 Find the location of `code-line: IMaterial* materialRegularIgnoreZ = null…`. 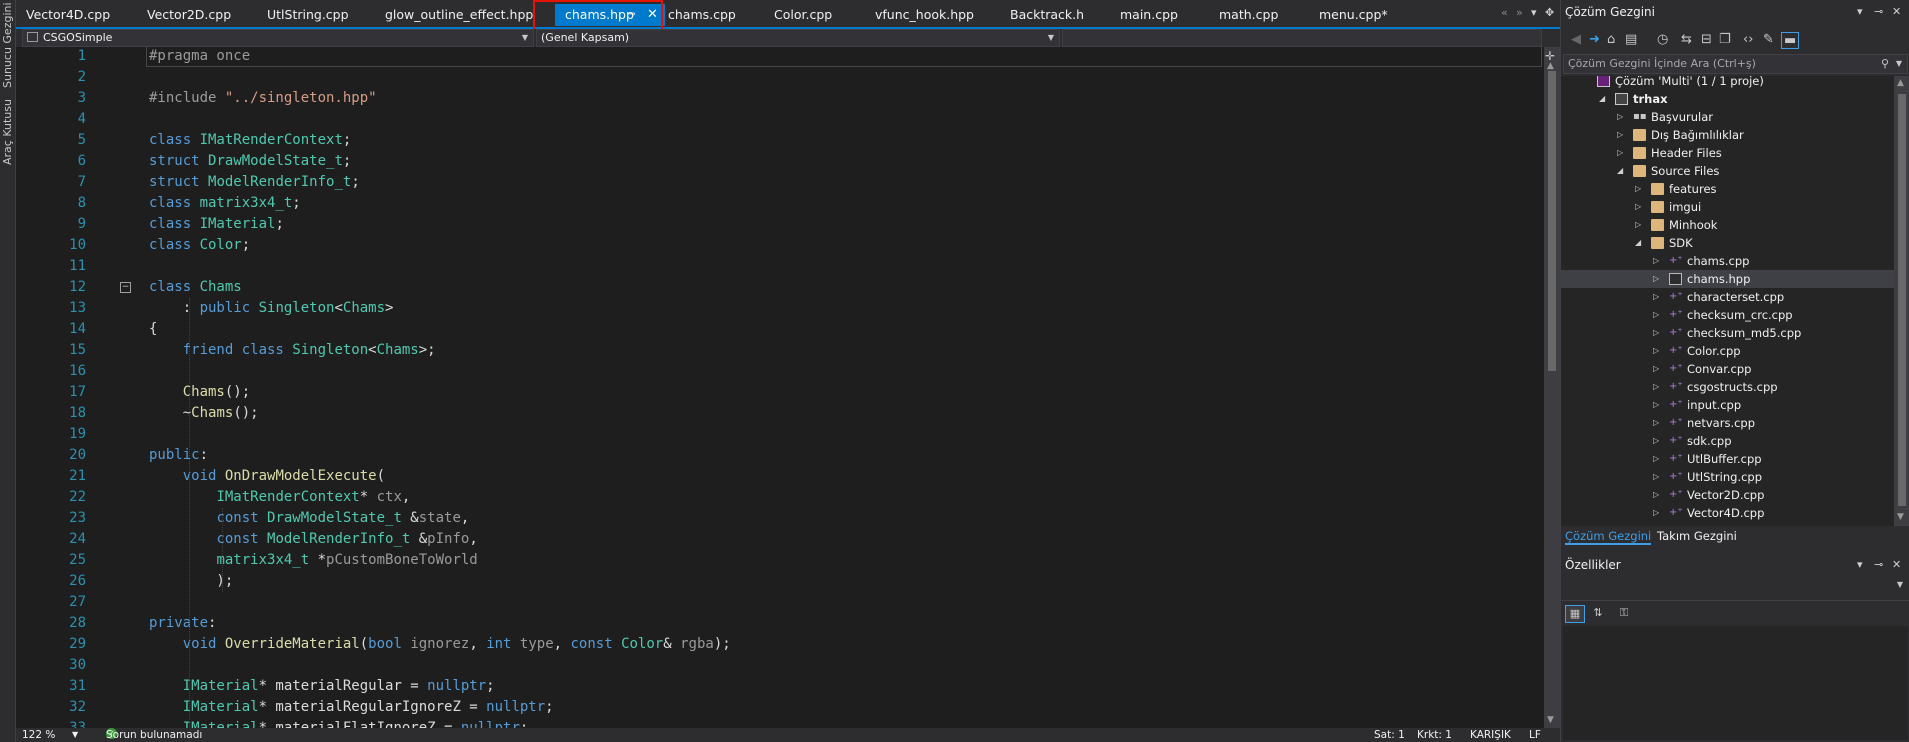

code-line: IMaterial* materialRegularIgnoreZ = null… is located at coordinates (351, 707).